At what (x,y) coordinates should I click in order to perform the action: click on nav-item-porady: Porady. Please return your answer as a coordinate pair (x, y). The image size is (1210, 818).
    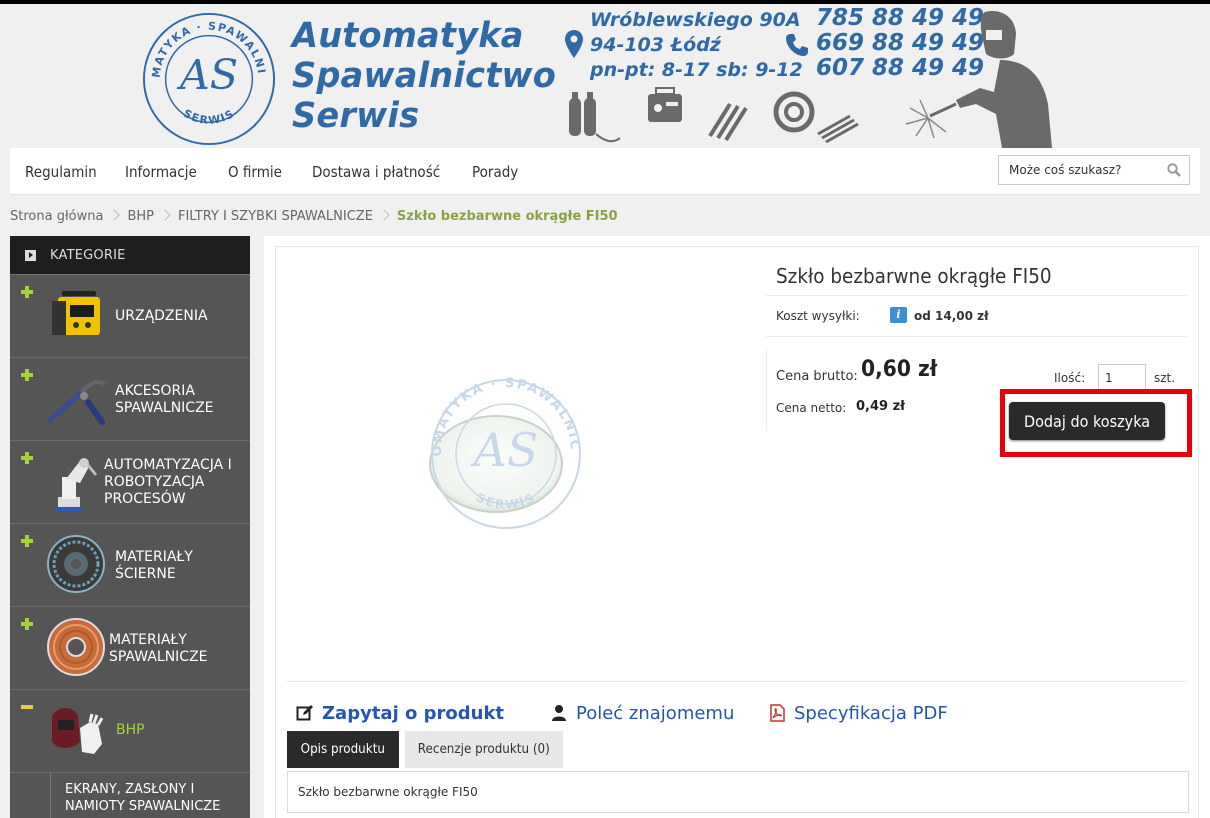
    Looking at the image, I should click on (495, 172).